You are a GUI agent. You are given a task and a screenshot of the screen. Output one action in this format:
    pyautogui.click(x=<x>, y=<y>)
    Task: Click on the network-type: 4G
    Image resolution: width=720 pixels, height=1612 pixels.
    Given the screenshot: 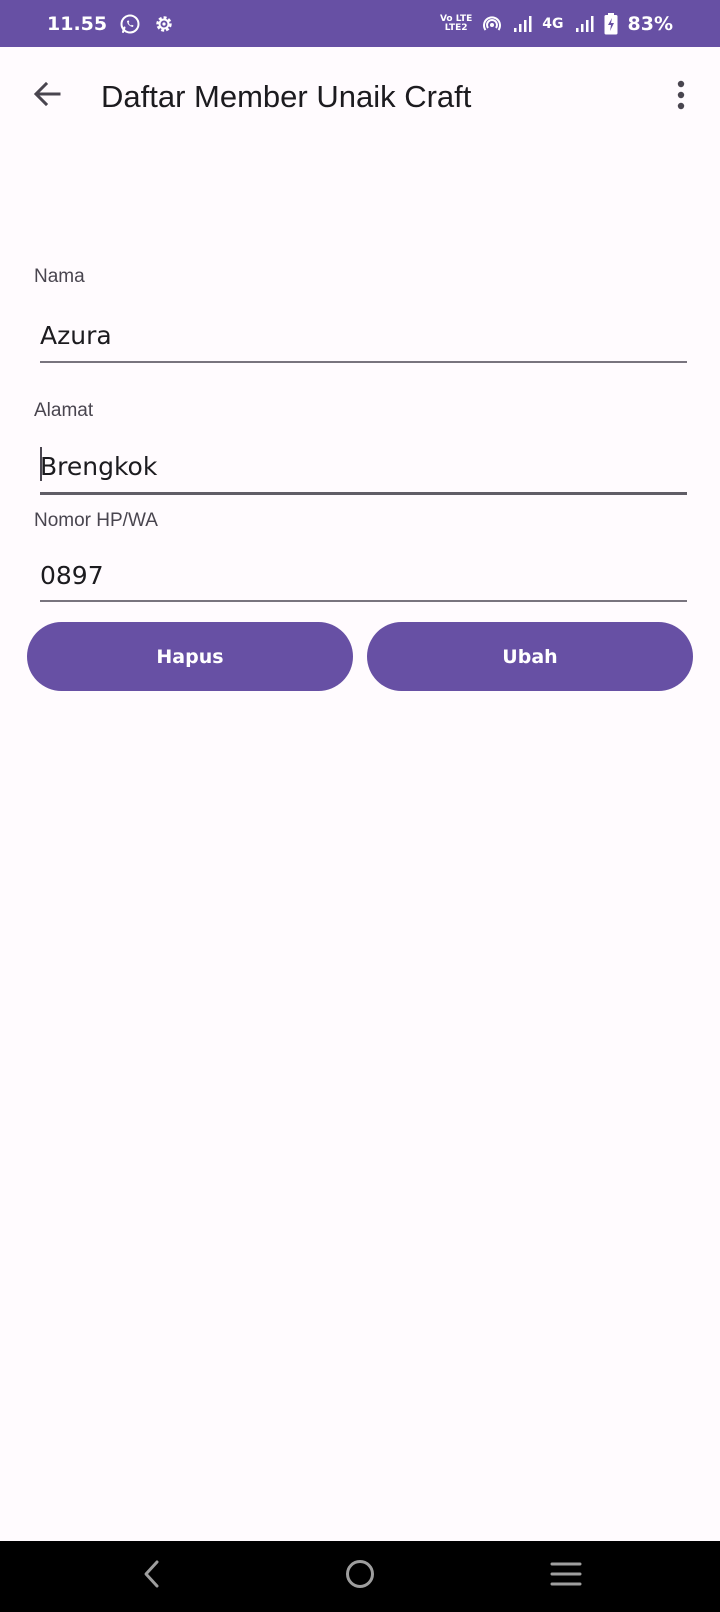 What is the action you would take?
    pyautogui.click(x=553, y=23)
    